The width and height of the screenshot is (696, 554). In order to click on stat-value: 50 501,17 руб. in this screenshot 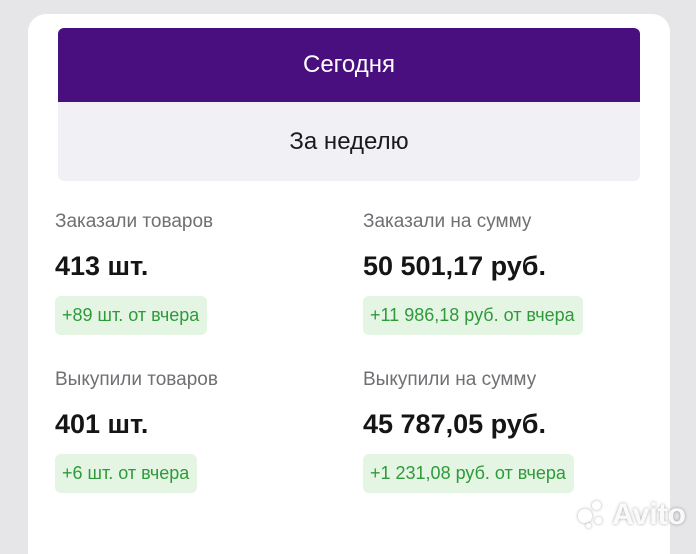, I will do `click(473, 266)`.